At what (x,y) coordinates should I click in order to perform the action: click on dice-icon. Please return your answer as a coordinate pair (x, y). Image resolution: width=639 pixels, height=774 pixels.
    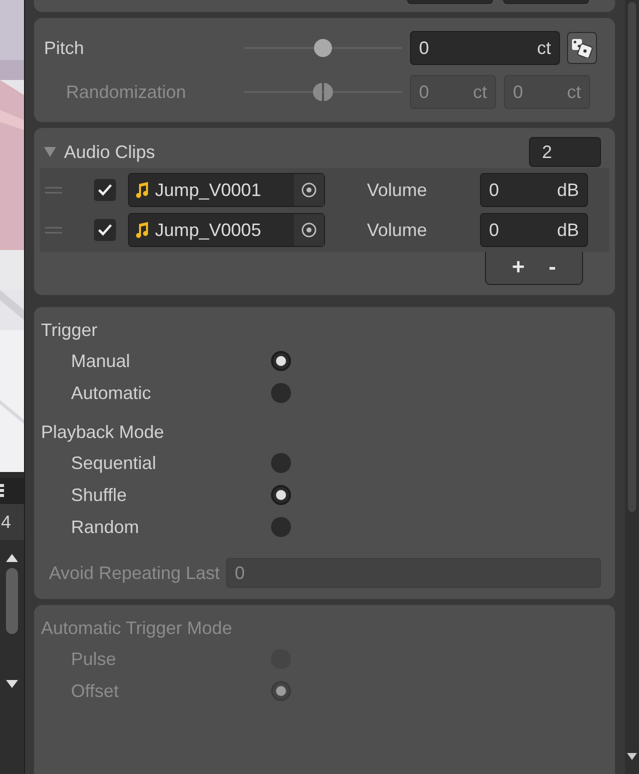
    Looking at the image, I should click on (582, 48).